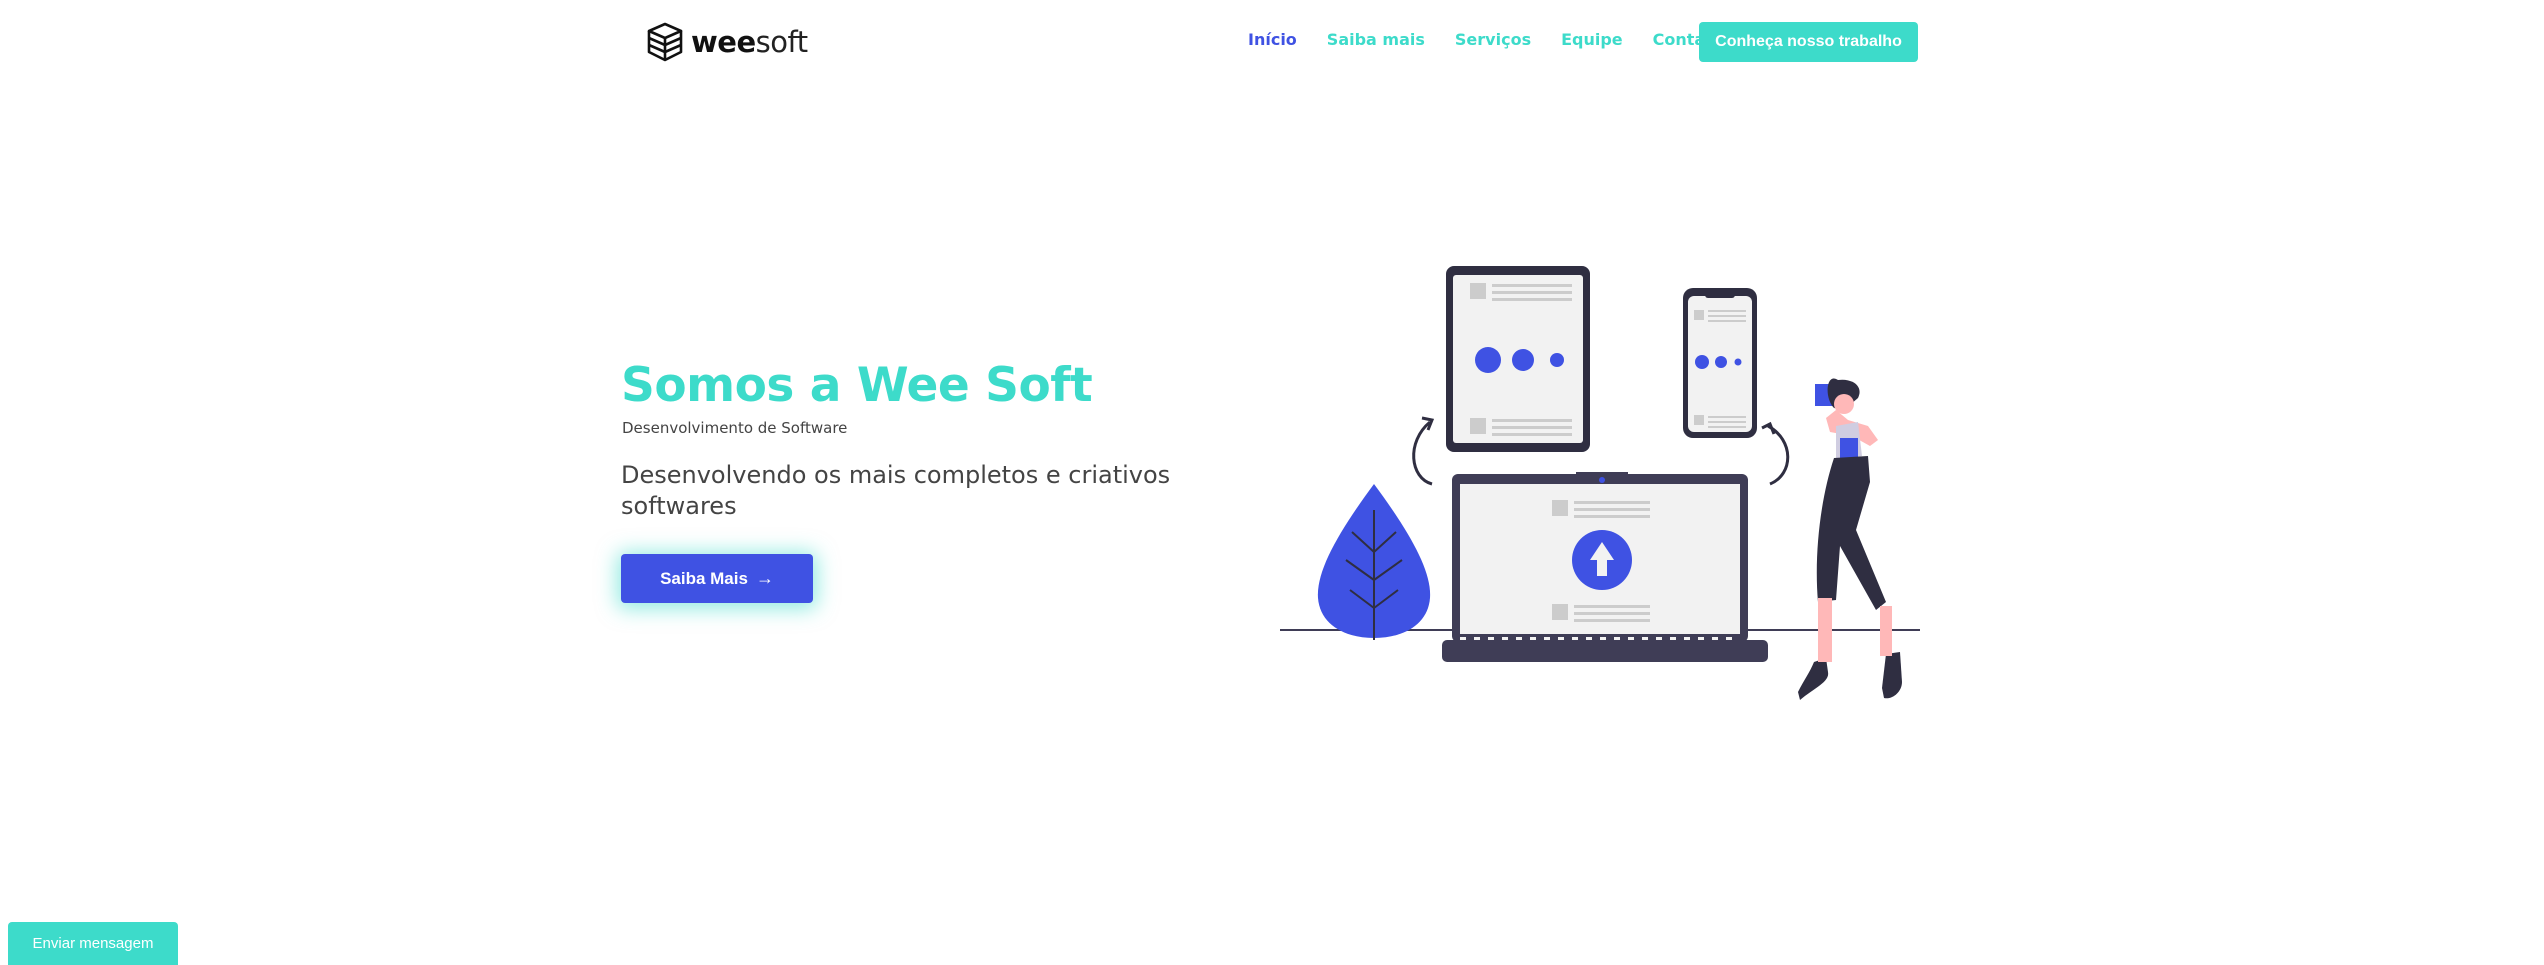  Describe the element at coordinates (1376, 39) in the screenshot. I see `nav-link-saiba-mais: Saiba mais` at that location.